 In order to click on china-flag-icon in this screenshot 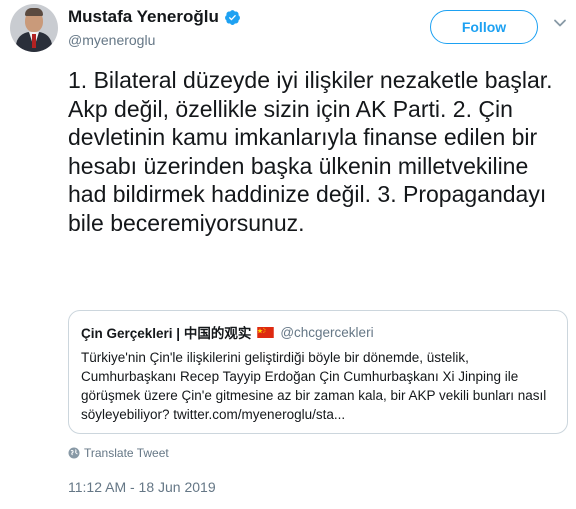, I will do `click(266, 332)`.